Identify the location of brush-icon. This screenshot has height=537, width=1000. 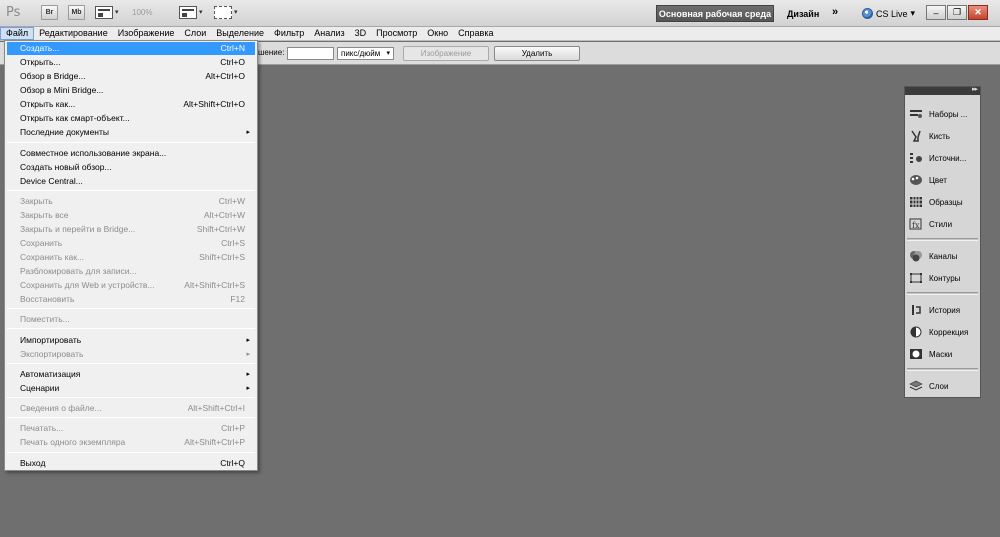
(916, 136).